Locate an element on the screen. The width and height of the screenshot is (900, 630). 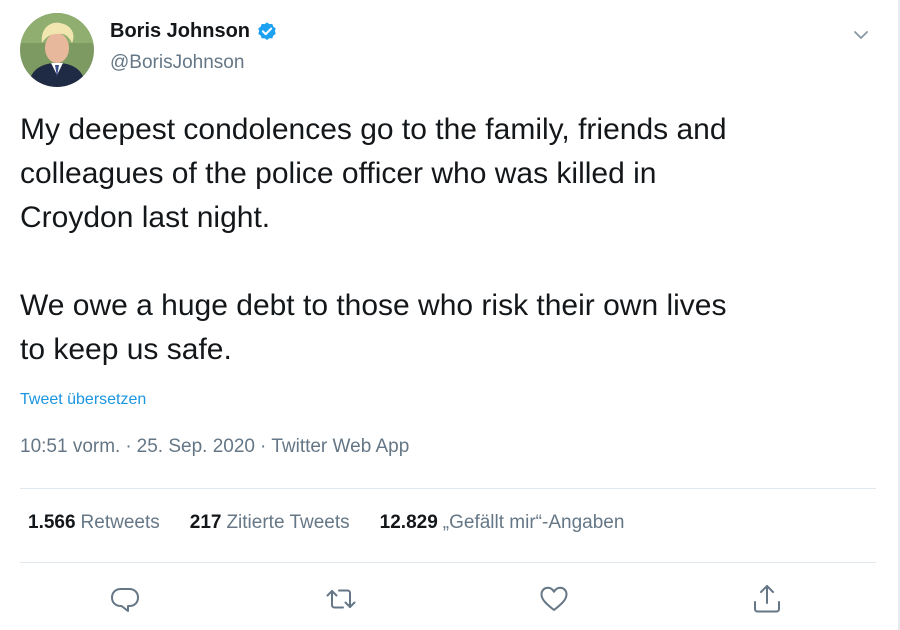
tweet-date: 25. Sep. 2020 is located at coordinates (196, 446).